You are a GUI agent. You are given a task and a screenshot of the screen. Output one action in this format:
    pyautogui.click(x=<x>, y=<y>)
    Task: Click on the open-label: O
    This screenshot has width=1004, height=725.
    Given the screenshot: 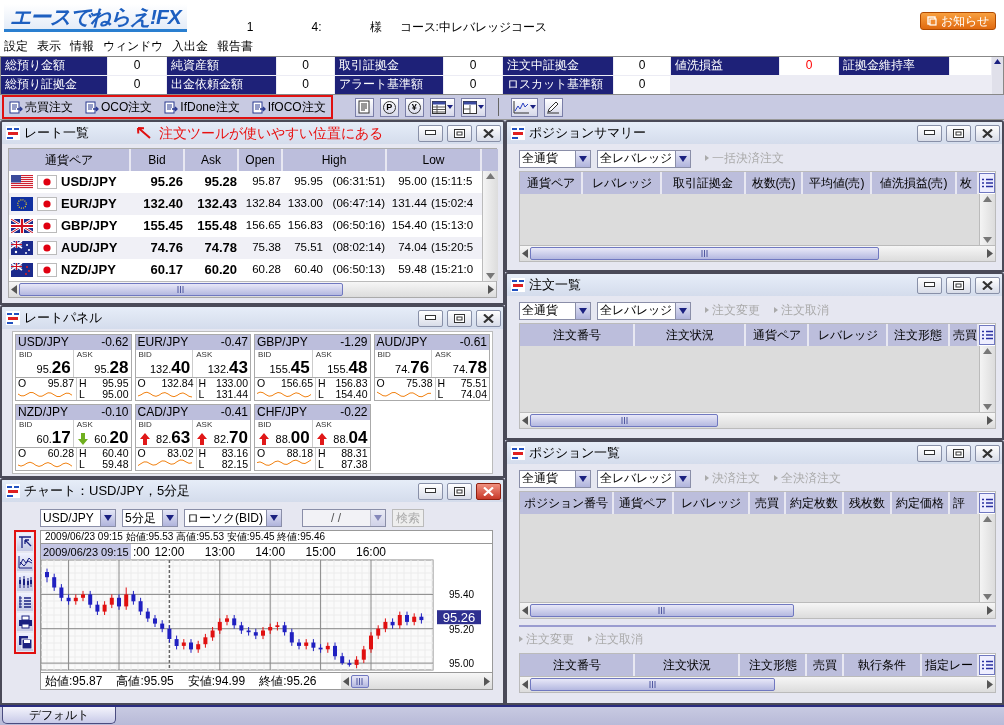 What is the action you would take?
    pyautogui.click(x=141, y=453)
    